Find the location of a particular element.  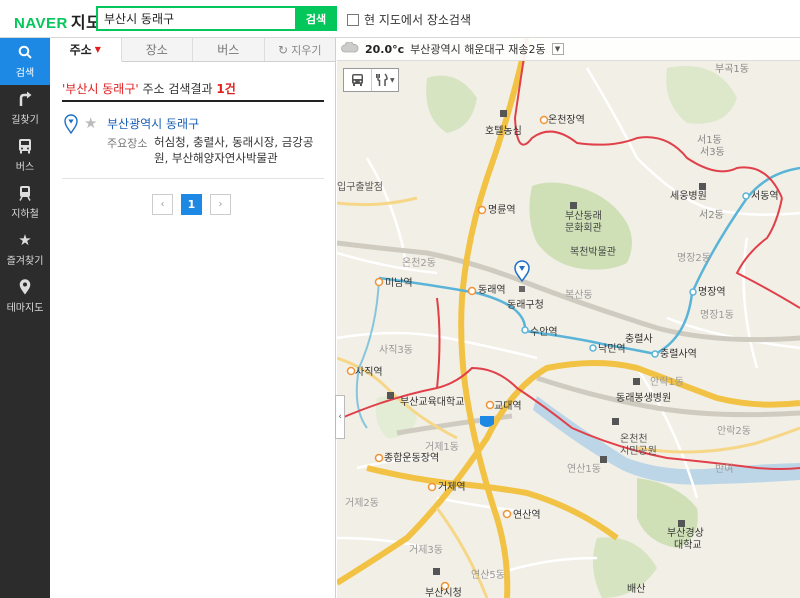

map-label: 안락1동 is located at coordinates (667, 382).